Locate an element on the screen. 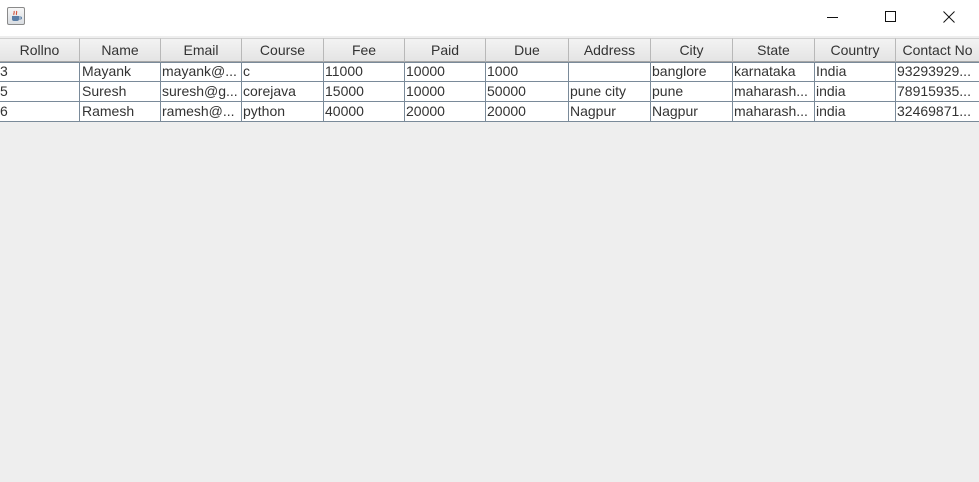 Image resolution: width=979 pixels, height=482 pixels. minimize-button is located at coordinates (833, 17).